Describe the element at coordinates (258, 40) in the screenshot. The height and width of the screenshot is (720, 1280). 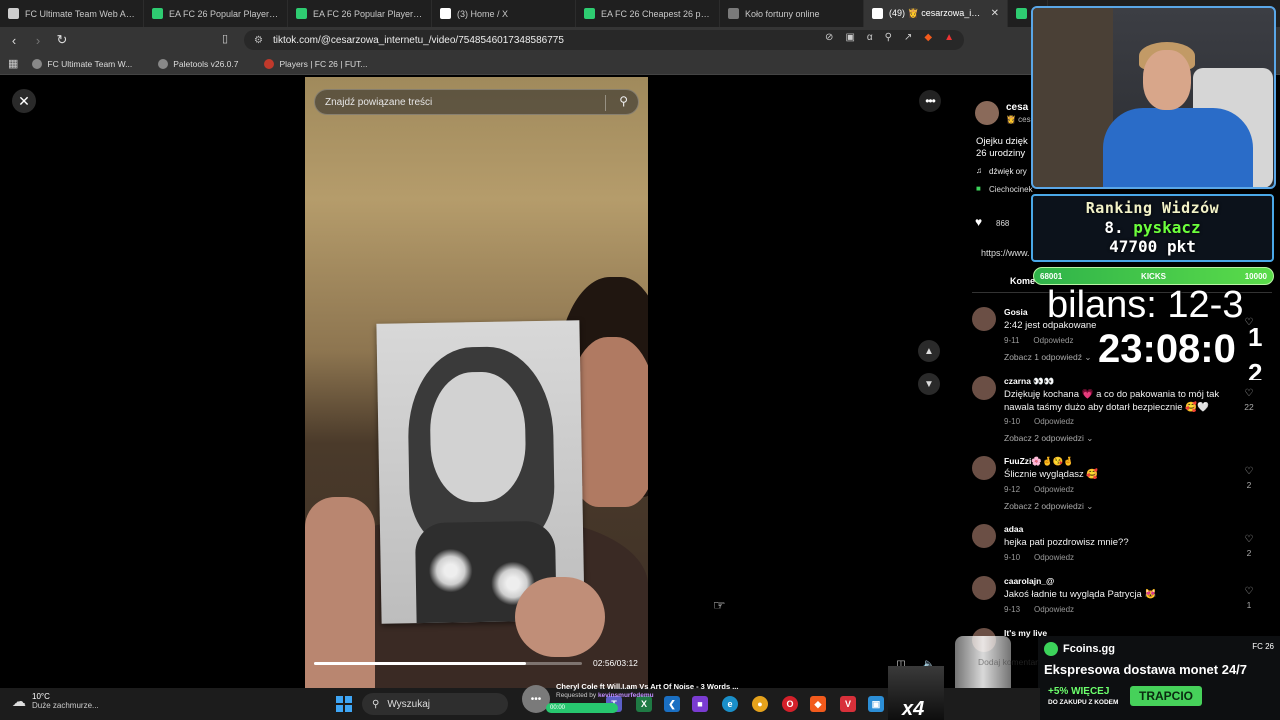
I see `site-info-icon: ⚙` at that location.